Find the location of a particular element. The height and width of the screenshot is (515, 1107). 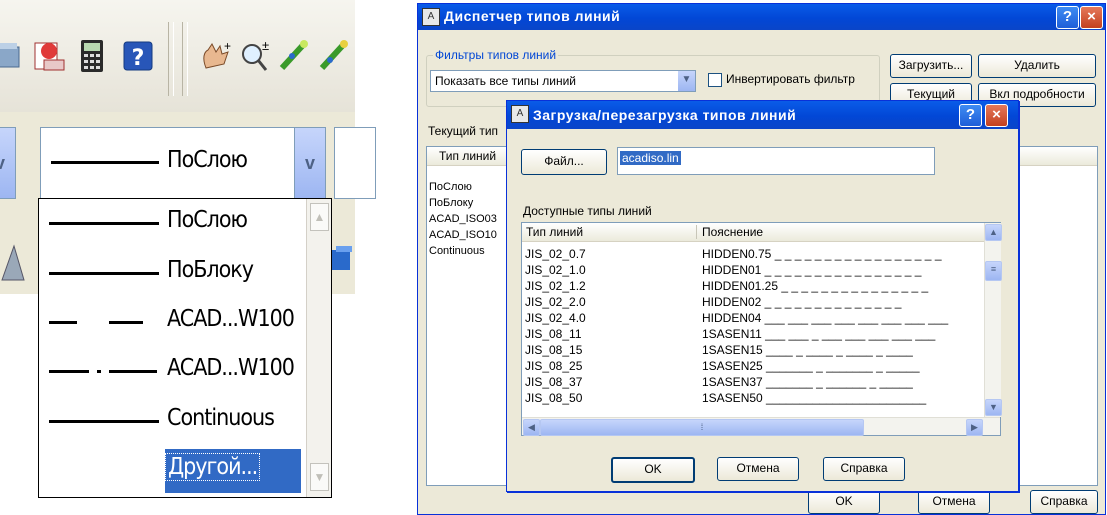

available-linetypes-label: Доступные типы линий is located at coordinates (587, 211).